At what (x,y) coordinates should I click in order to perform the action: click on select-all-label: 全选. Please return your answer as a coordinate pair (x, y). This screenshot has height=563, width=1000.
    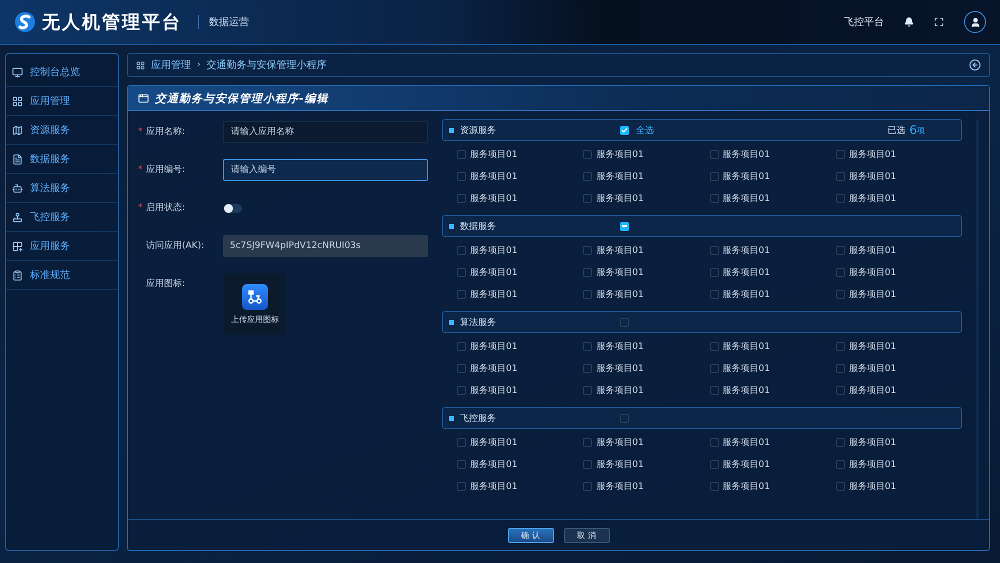
    Looking at the image, I should click on (645, 130).